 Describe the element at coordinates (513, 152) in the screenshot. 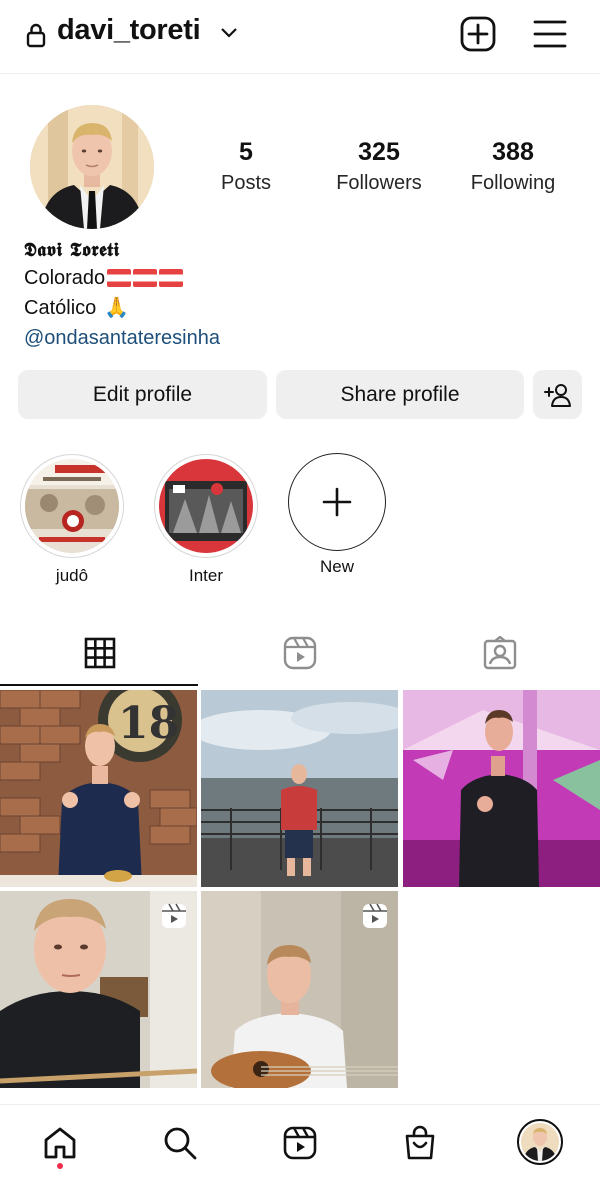

I see `following-value: 388` at that location.